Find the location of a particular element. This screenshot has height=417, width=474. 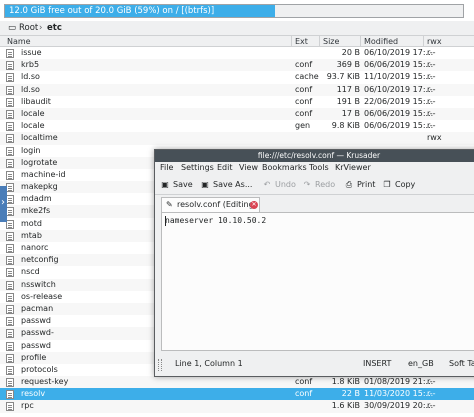

menu-bookmarks: Bookmarks is located at coordinates (284, 167).